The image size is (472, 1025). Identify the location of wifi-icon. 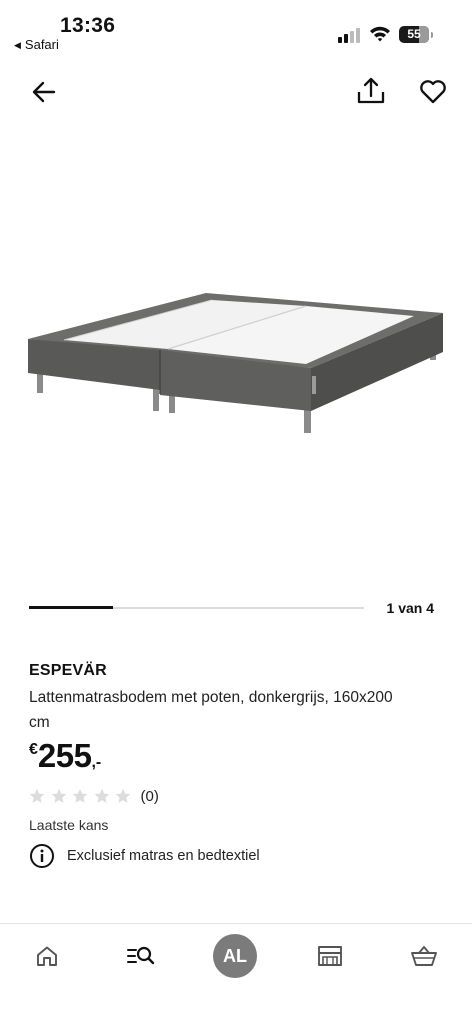
(380, 34).